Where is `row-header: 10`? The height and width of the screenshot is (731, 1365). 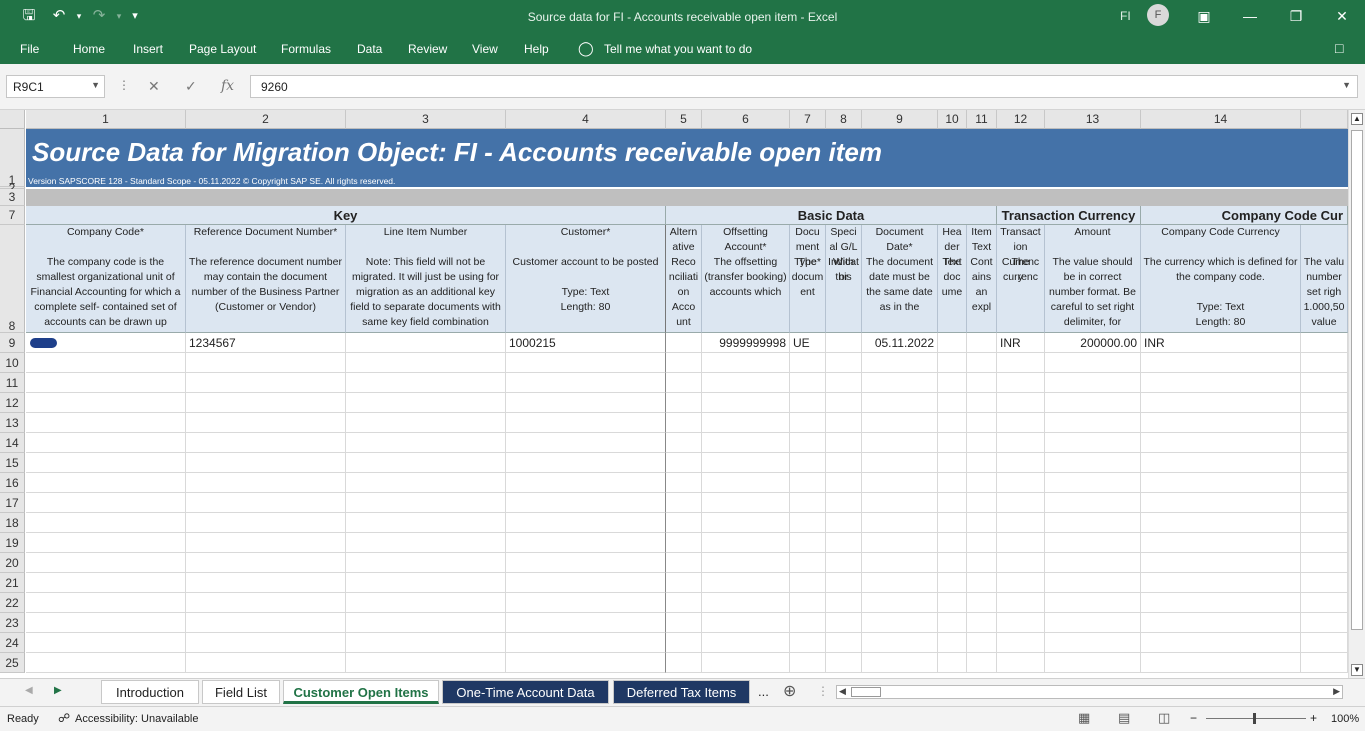 row-header: 10 is located at coordinates (12, 363).